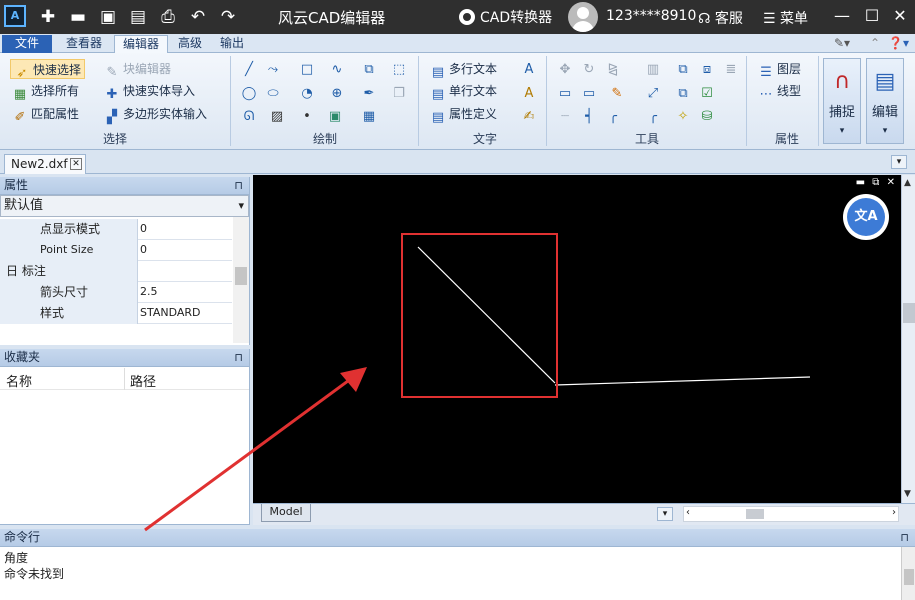  Describe the element at coordinates (897, 44) in the screenshot. I see `help-icon: ❓▾` at that location.